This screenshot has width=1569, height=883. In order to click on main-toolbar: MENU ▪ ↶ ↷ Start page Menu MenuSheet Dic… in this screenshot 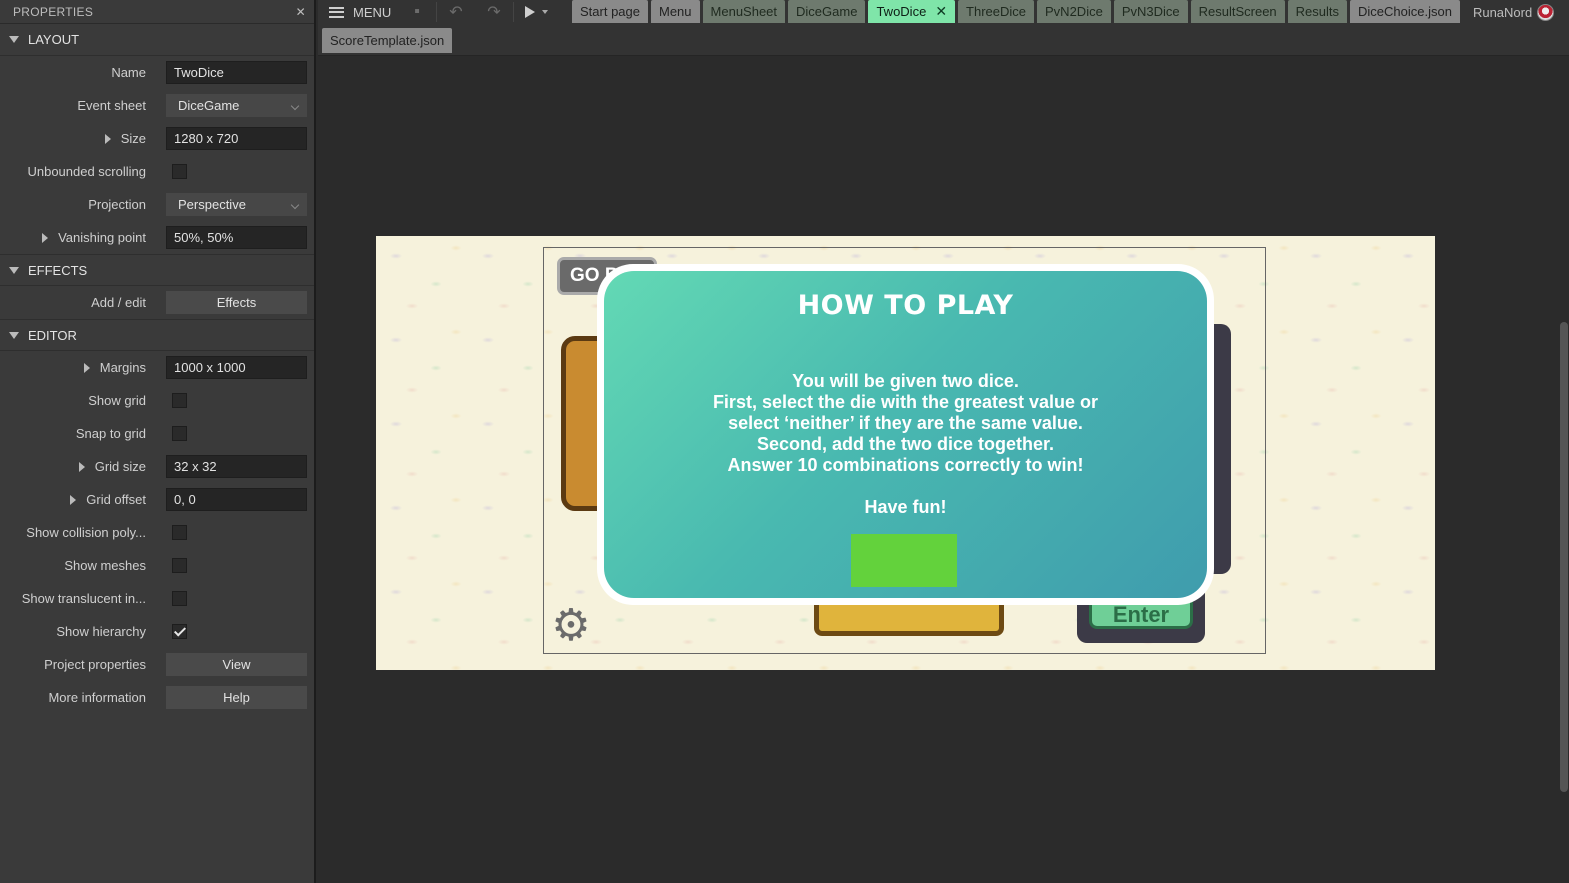, I will do `click(943, 12)`.